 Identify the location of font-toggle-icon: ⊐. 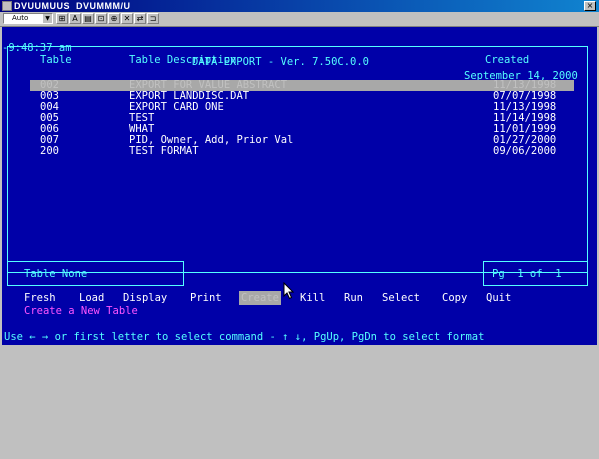
(153, 18).